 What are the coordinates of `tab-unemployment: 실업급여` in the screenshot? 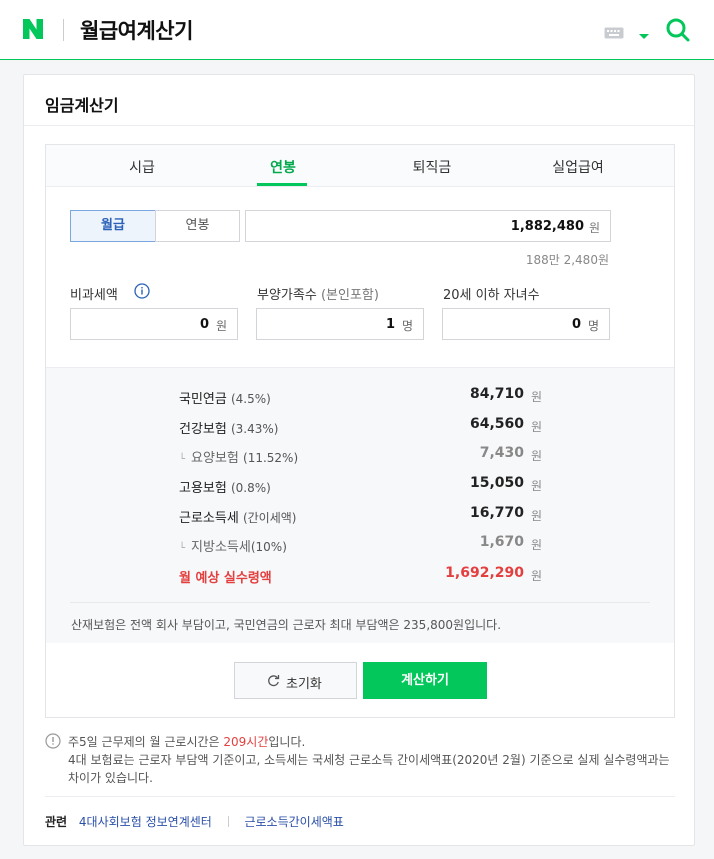 It's located at (578, 167).